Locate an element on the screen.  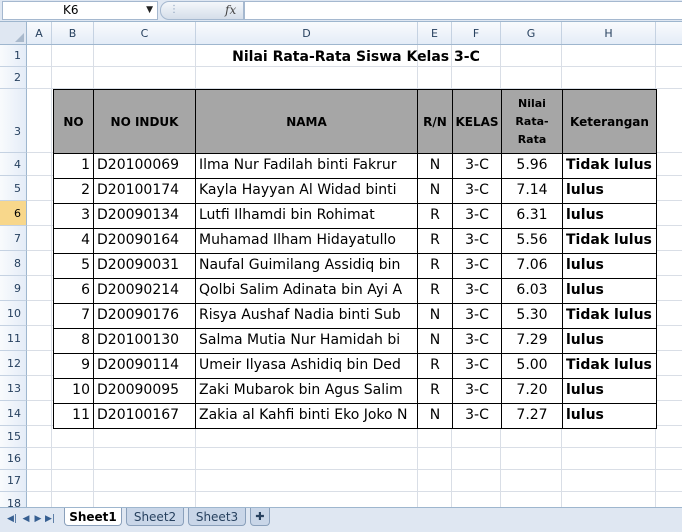
prev-sheet-icon: ◀ is located at coordinates (26, 519).